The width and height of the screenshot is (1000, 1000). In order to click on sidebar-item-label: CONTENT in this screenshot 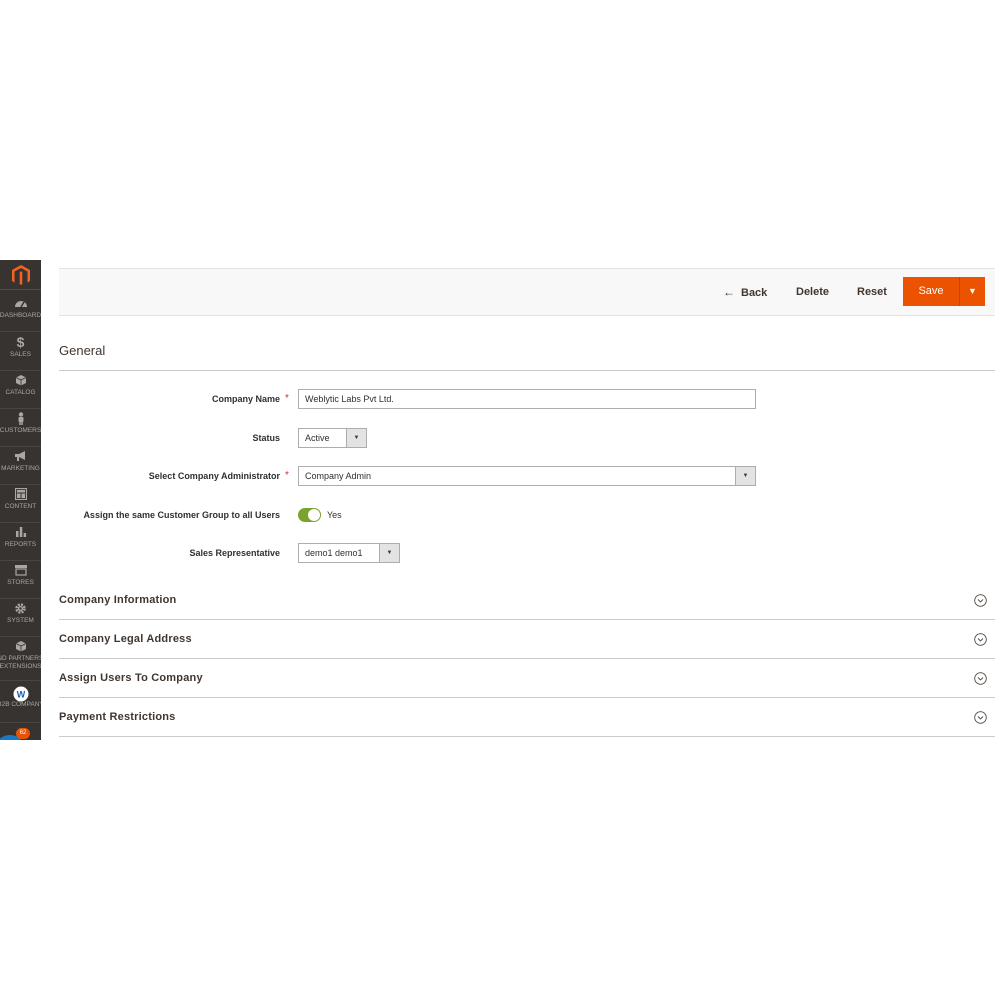, I will do `click(20, 506)`.